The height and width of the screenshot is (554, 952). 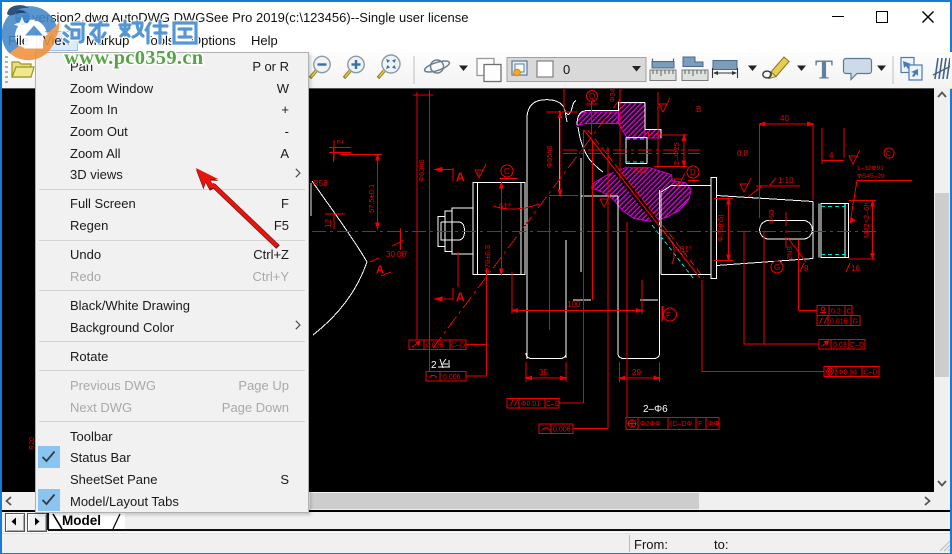 I want to click on svg-text: 0.015, so click(x=839, y=322).